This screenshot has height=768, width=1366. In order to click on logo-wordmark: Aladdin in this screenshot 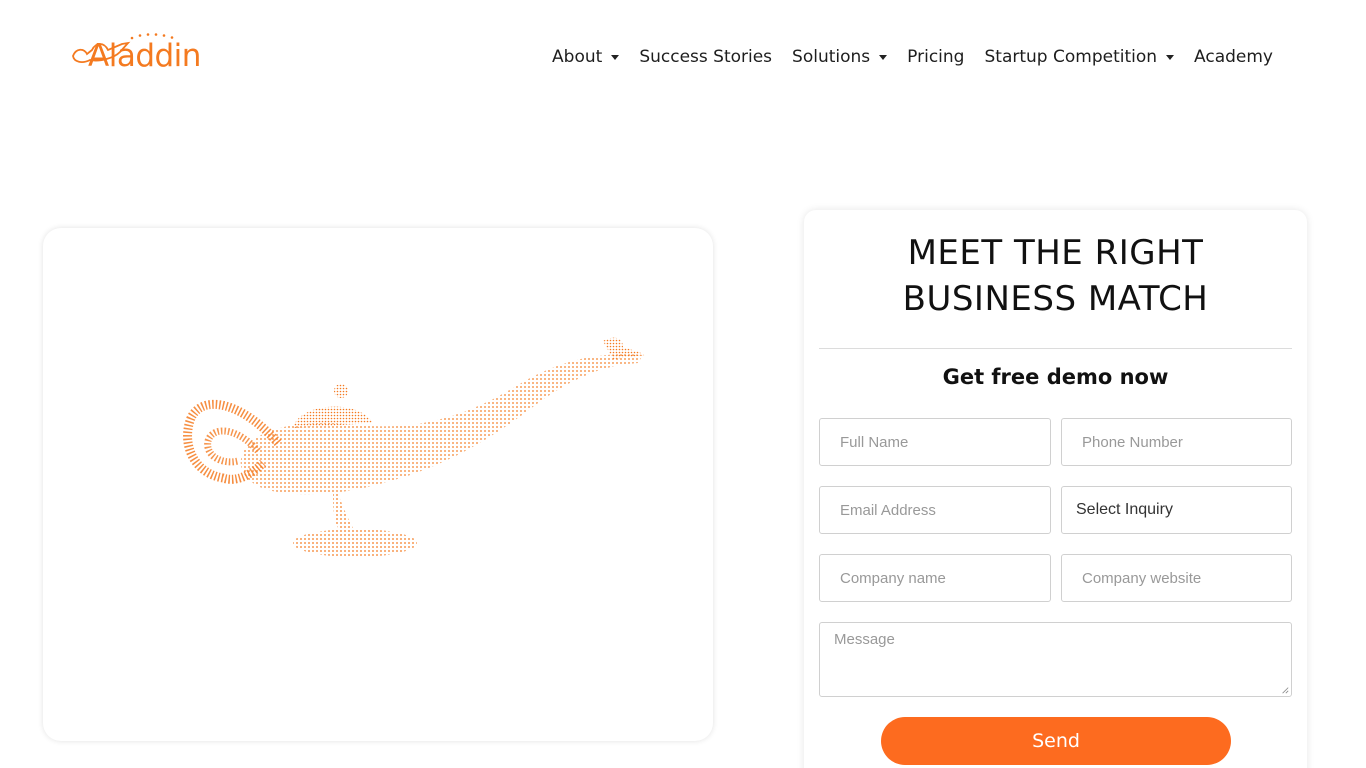, I will do `click(144, 56)`.